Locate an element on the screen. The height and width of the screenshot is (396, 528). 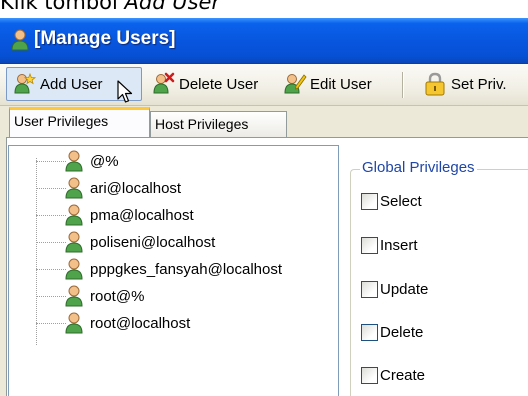
add-user-label: Add User is located at coordinates (71, 84).